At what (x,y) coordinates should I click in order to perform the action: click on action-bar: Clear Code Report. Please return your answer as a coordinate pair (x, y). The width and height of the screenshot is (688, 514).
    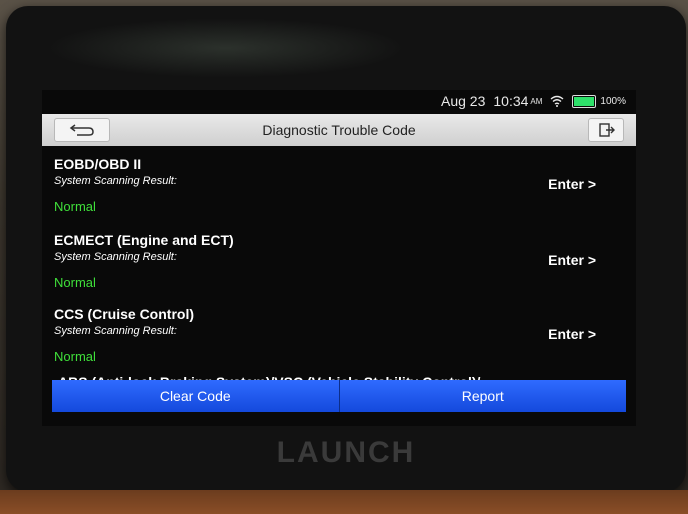
    Looking at the image, I should click on (339, 396).